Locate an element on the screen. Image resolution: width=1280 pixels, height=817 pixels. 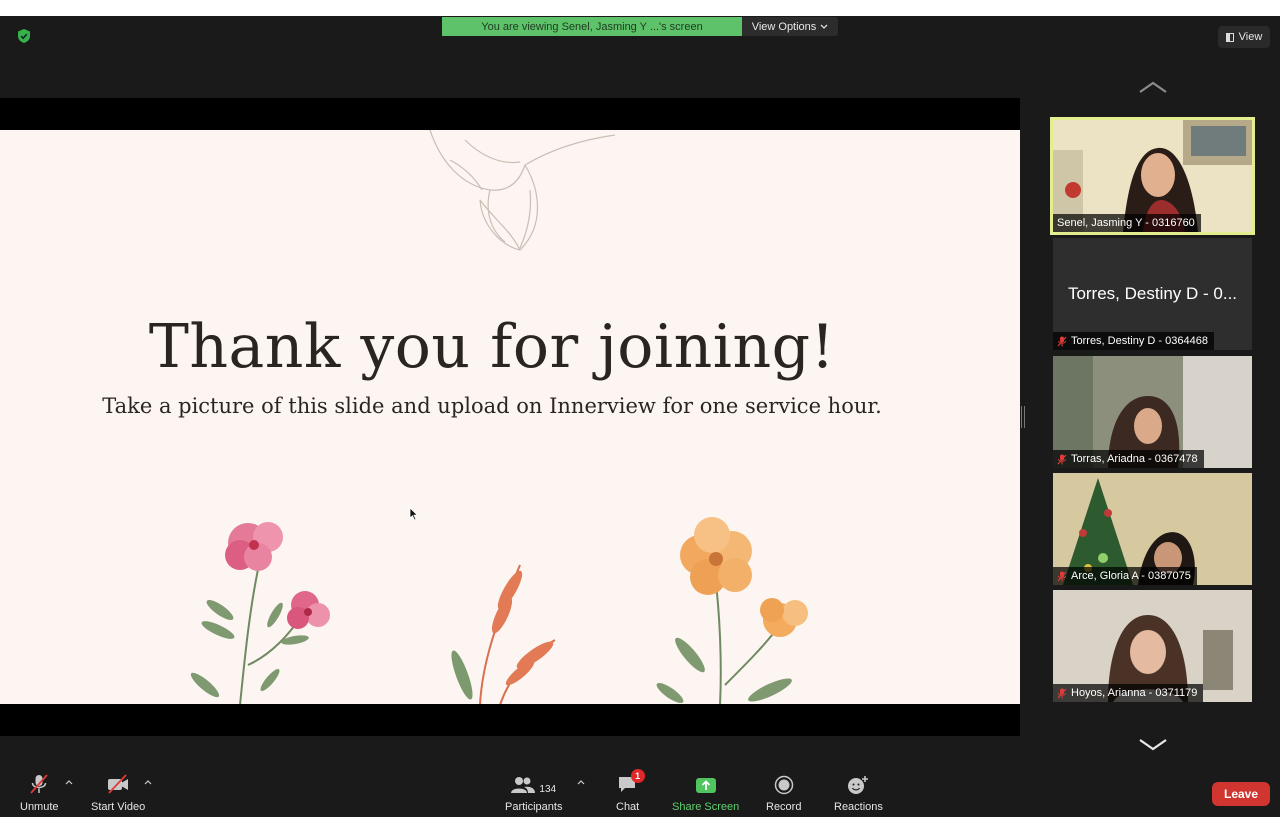
share-screen-icon is located at coordinates (705, 785).